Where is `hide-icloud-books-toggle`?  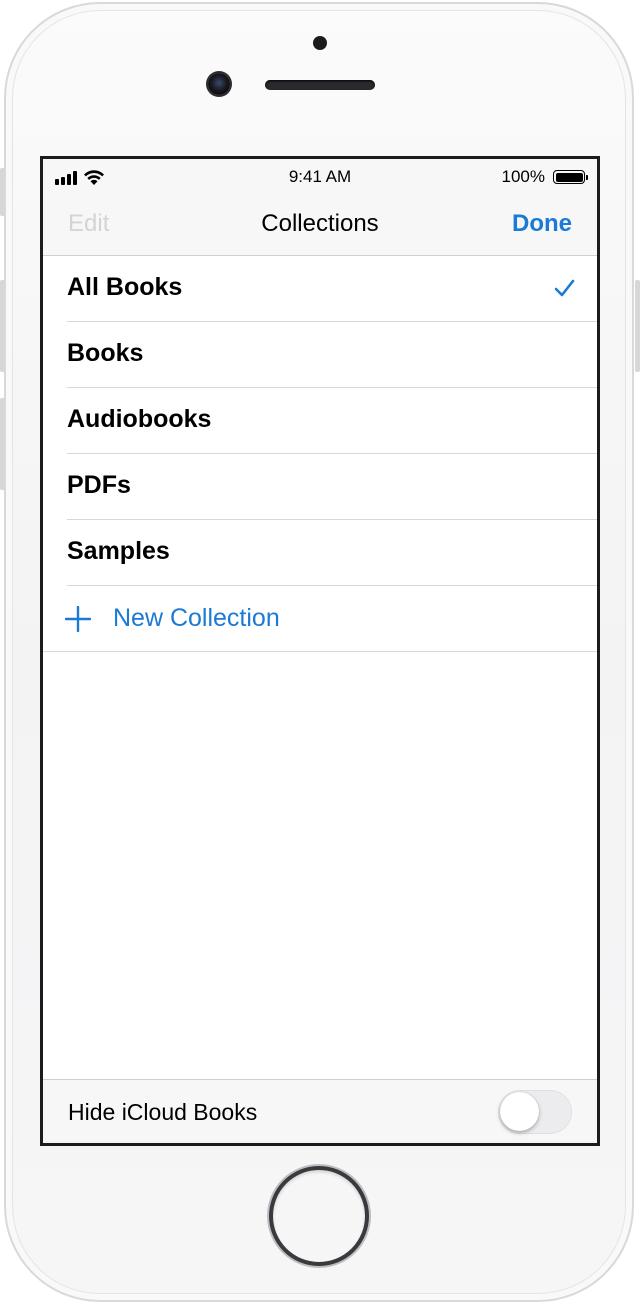 hide-icloud-books-toggle is located at coordinates (535, 1112).